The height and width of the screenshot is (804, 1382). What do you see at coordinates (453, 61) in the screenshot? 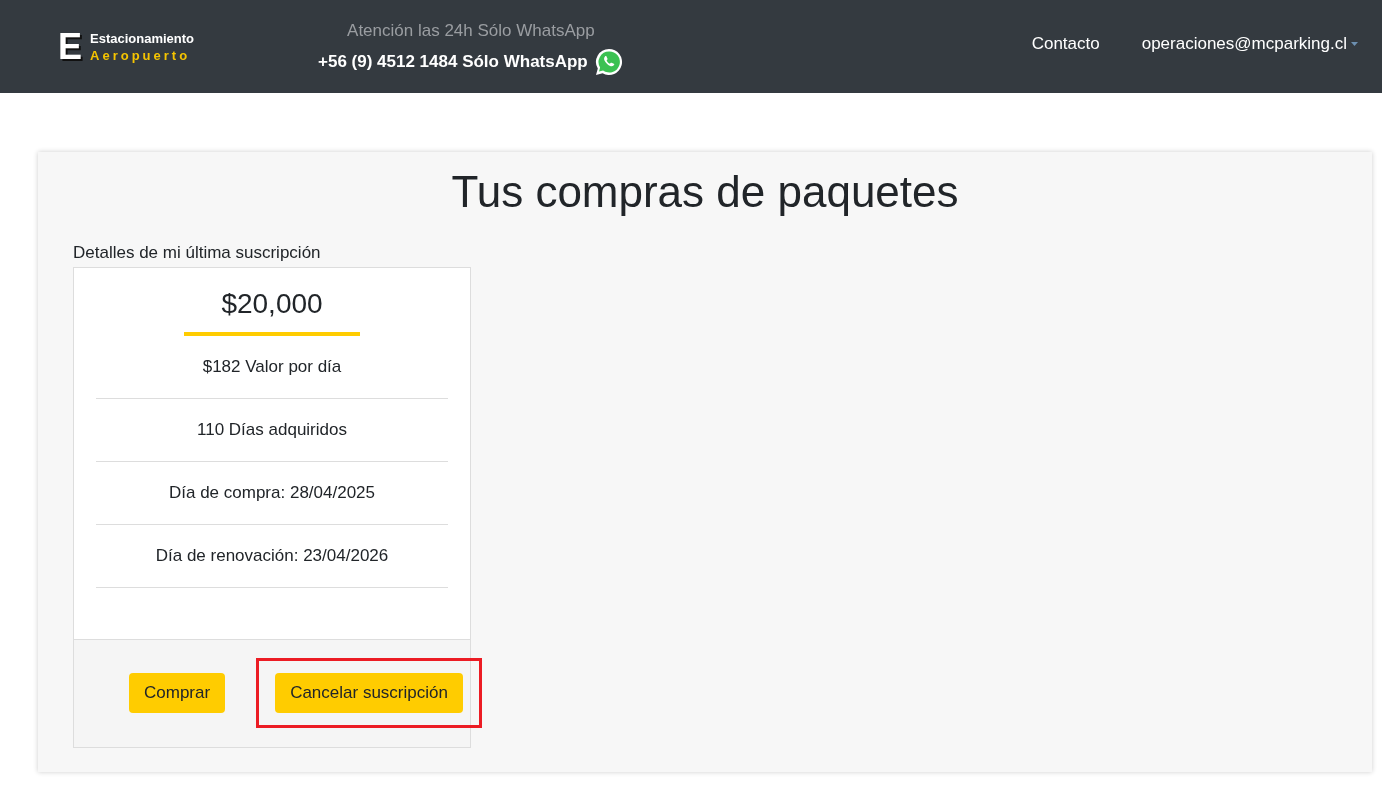
I see `phone-number: +56 (9) 4512 1484 Sólo WhatsApp` at bounding box center [453, 61].